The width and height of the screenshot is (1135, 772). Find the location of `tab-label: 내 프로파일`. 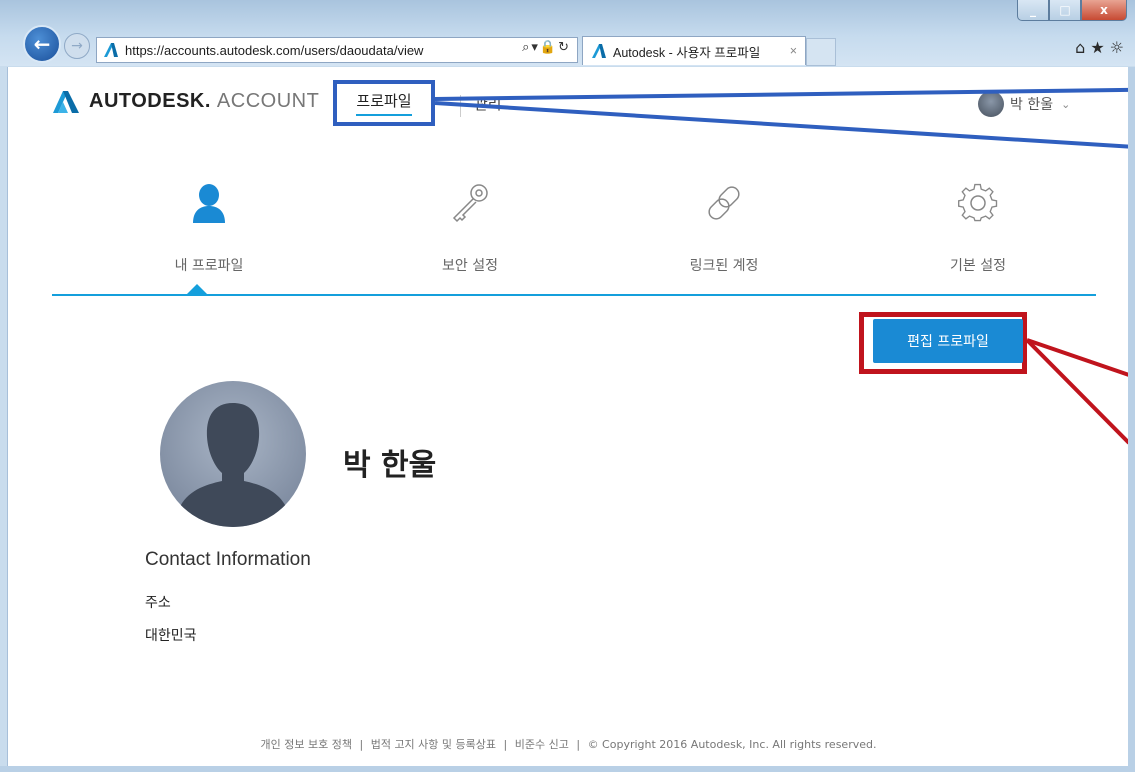

tab-label: 내 프로파일 is located at coordinates (209, 266).